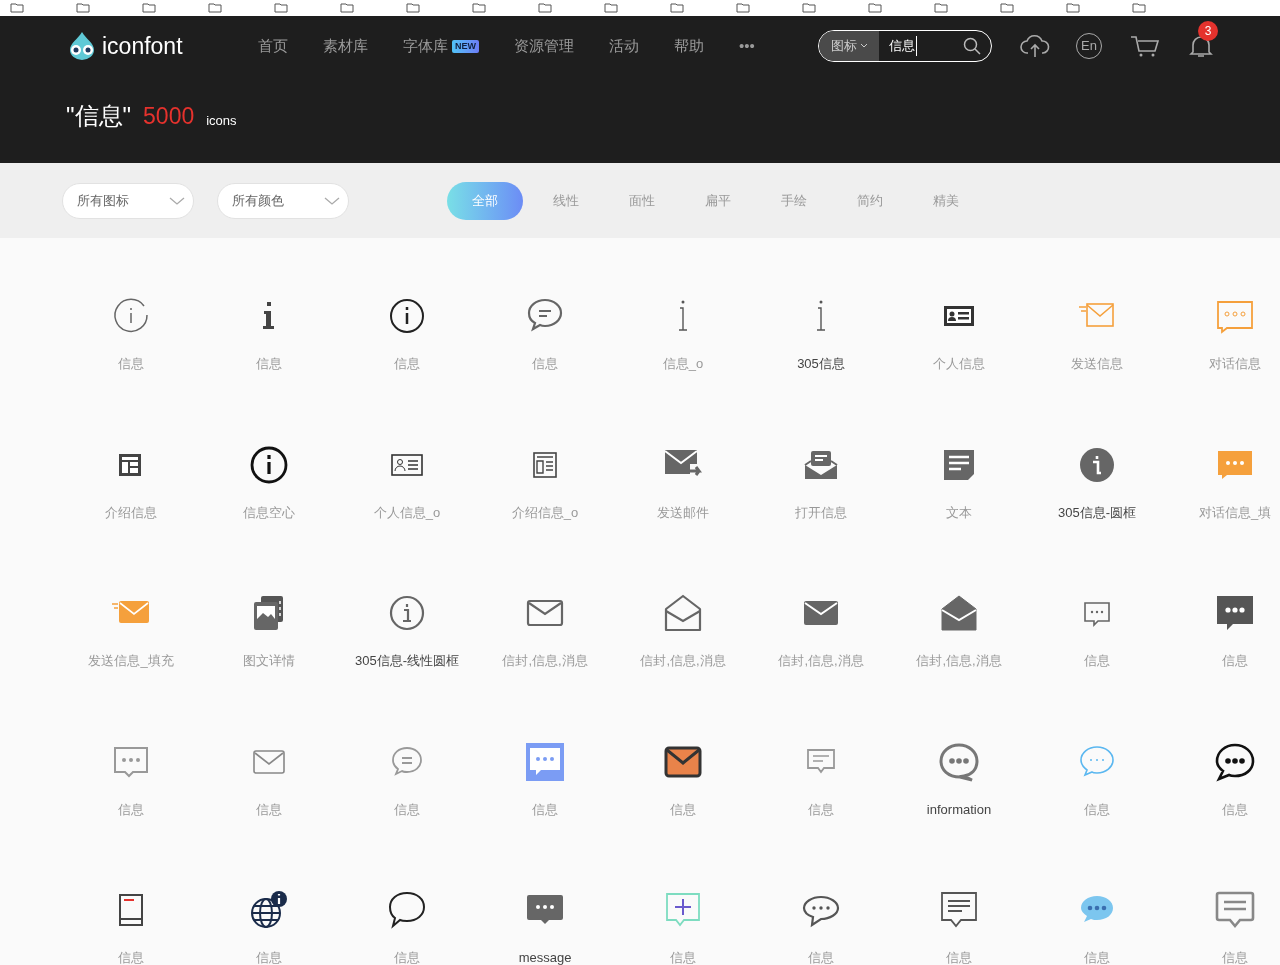 Image resolution: width=1280 pixels, height=965 pixels. What do you see at coordinates (545, 512) in the screenshot?
I see `icon-name: 介绍信息_o` at bounding box center [545, 512].